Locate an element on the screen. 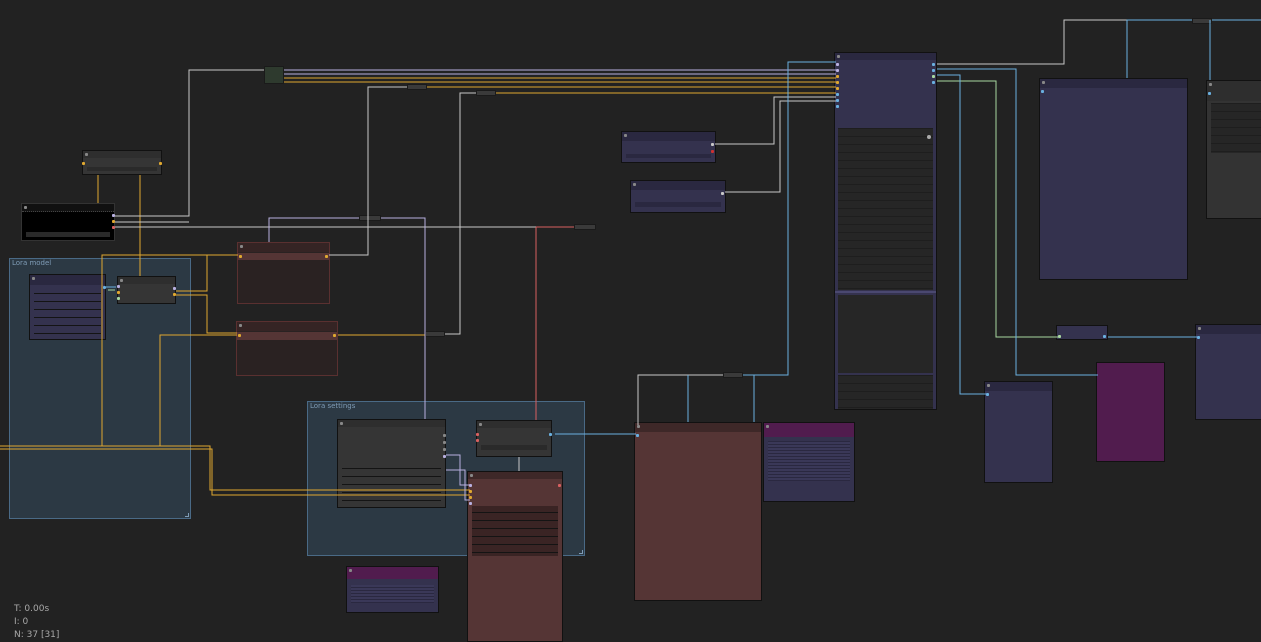 This screenshot has width=1261, height=642. settings-node is located at coordinates (391, 463).